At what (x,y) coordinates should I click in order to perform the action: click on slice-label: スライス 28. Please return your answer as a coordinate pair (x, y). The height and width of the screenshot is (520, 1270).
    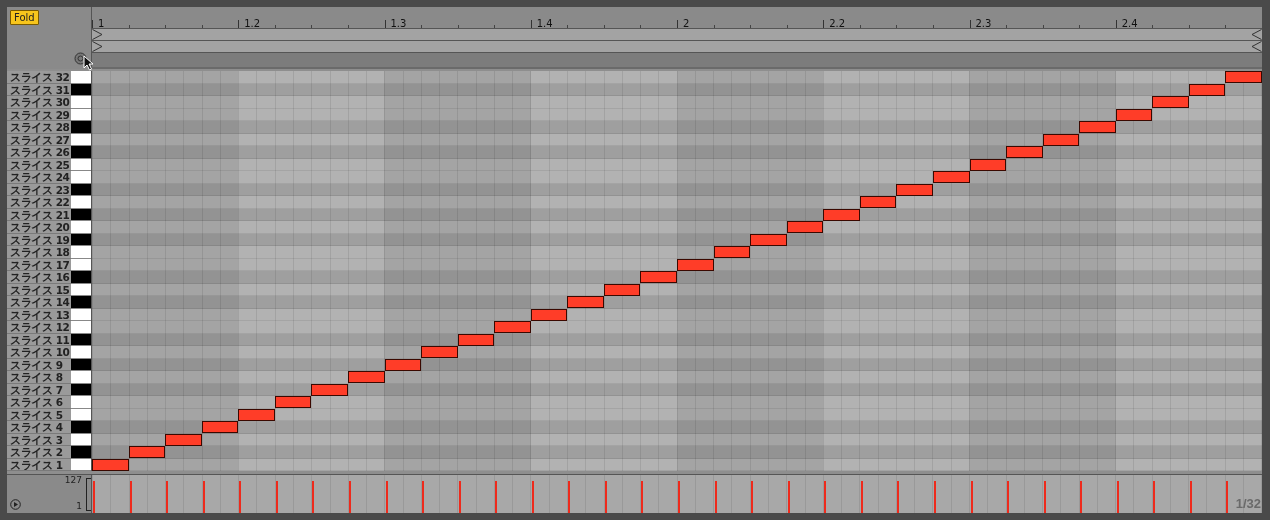
    Looking at the image, I should click on (39, 127).